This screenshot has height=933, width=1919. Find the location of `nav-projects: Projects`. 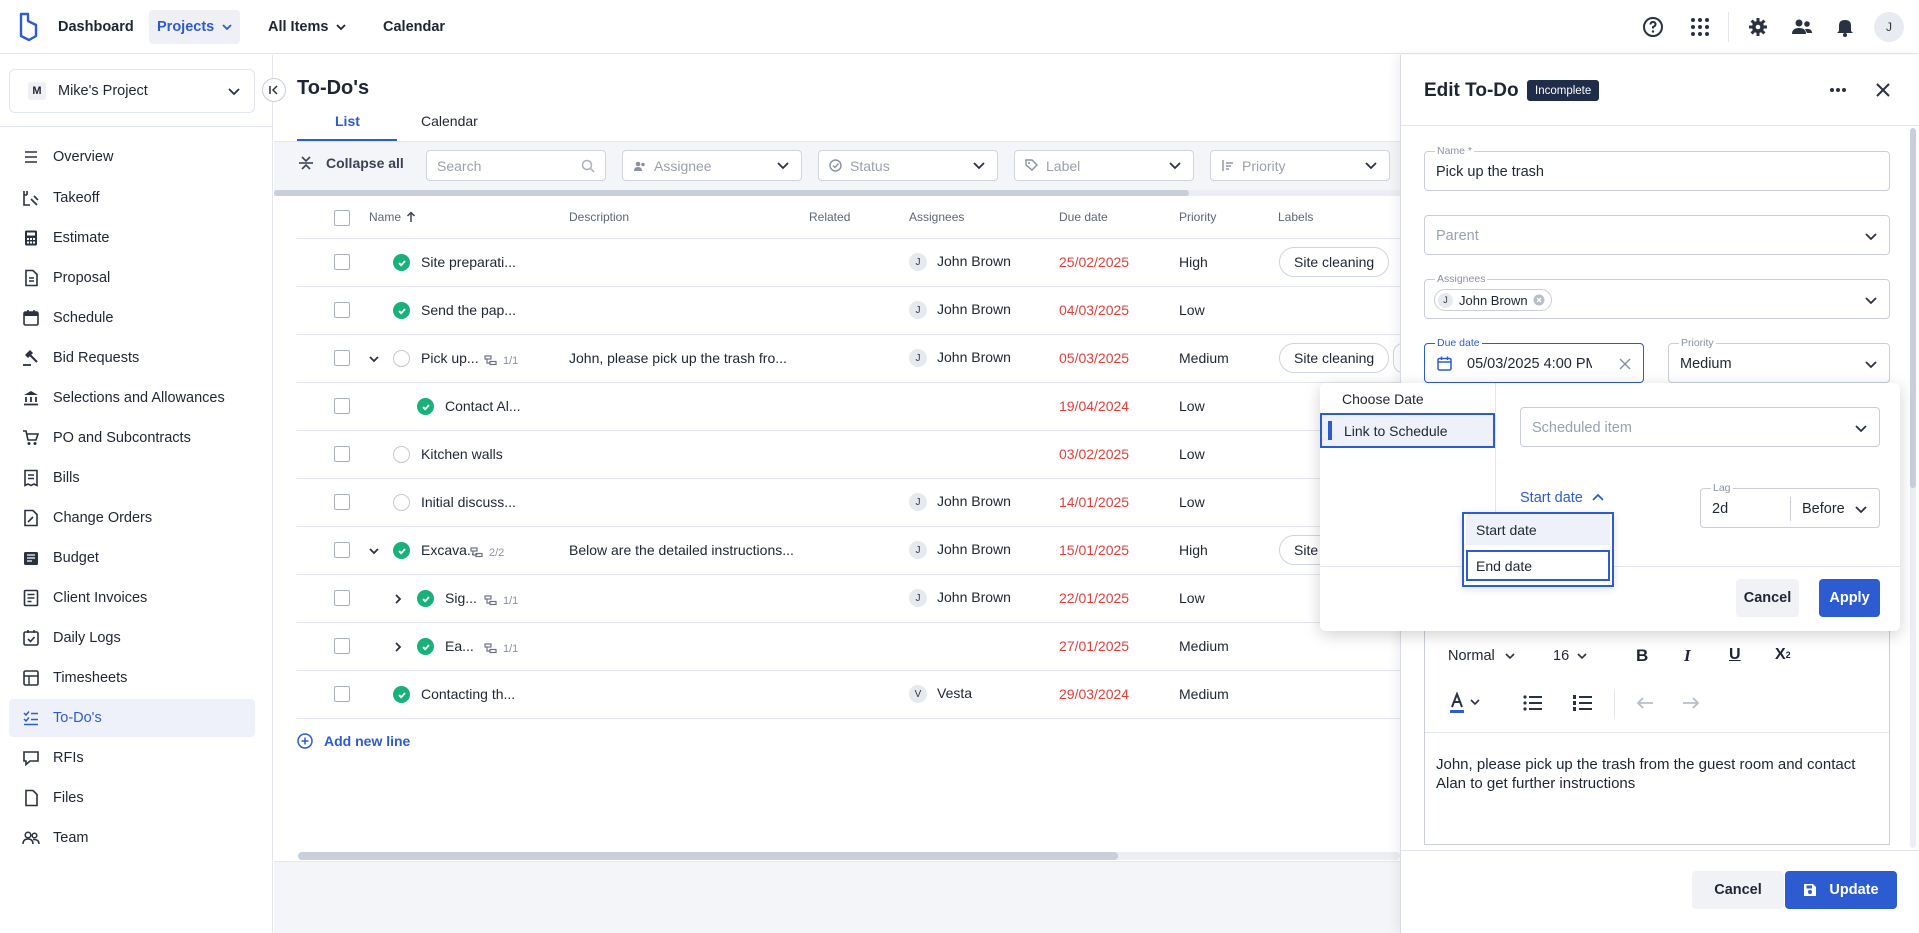

nav-projects: Projects is located at coordinates (195, 27).